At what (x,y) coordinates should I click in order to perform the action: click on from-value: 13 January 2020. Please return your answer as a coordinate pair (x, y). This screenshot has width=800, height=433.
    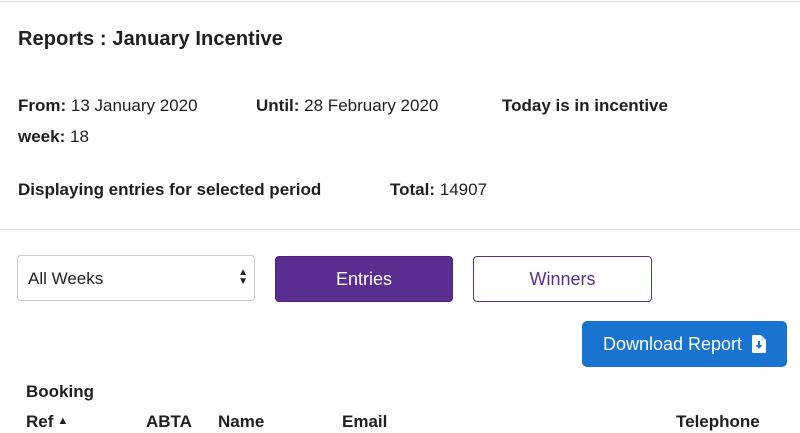
    Looking at the image, I should click on (134, 105).